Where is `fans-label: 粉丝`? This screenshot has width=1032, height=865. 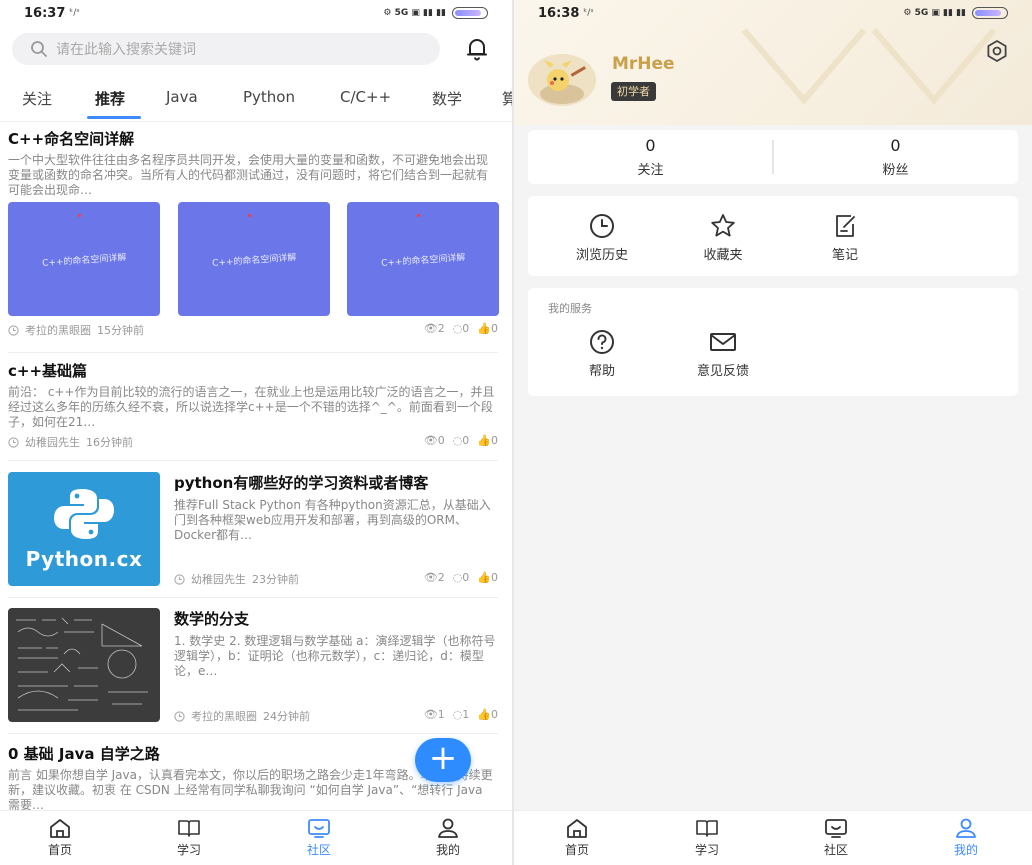 fans-label: 粉丝 is located at coordinates (895, 170).